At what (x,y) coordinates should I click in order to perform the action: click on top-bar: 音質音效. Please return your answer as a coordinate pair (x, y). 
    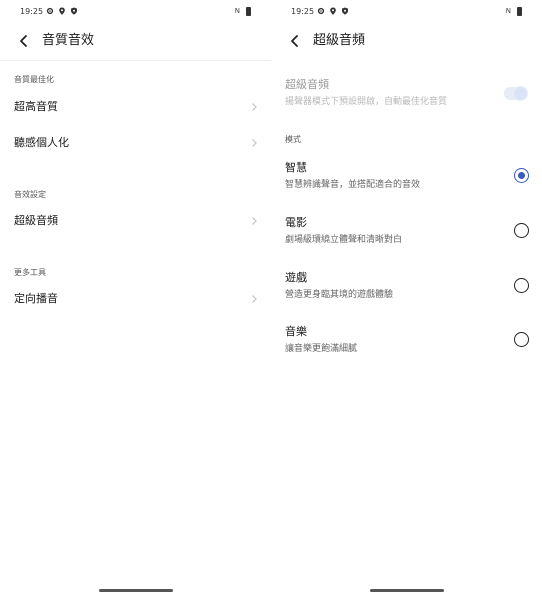
    Looking at the image, I should click on (135, 41).